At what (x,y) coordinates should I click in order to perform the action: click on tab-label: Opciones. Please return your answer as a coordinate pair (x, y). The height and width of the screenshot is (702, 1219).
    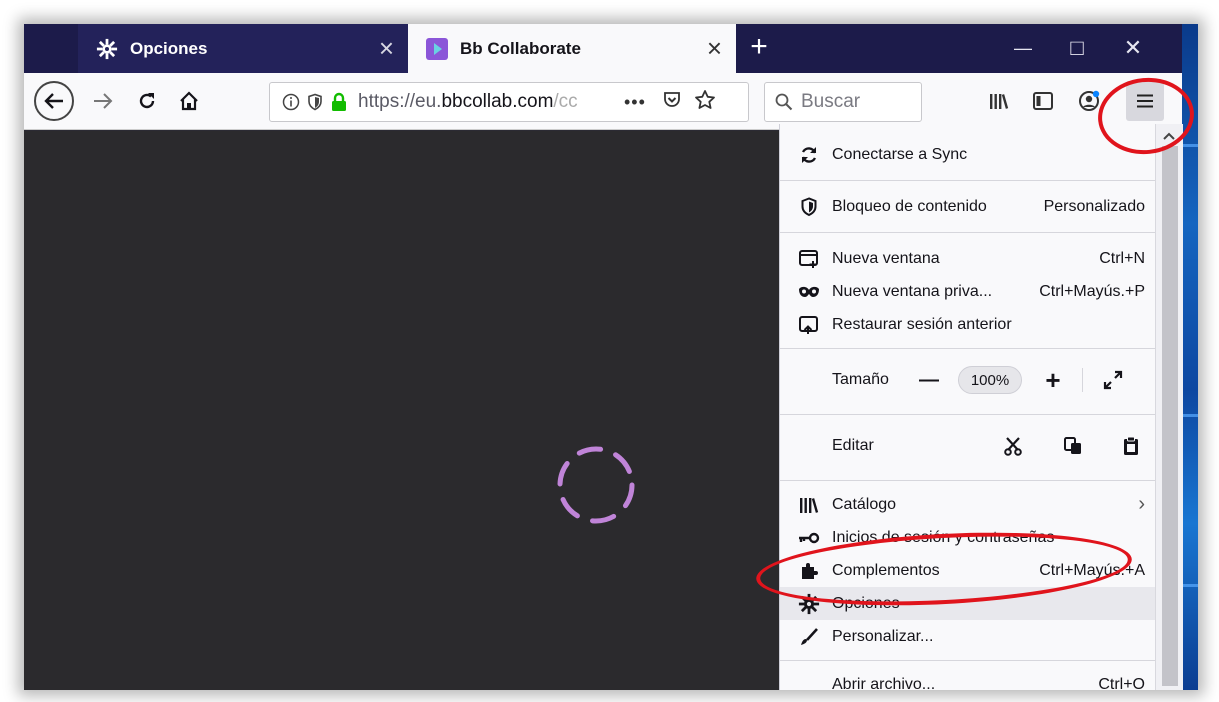
    Looking at the image, I should click on (169, 48).